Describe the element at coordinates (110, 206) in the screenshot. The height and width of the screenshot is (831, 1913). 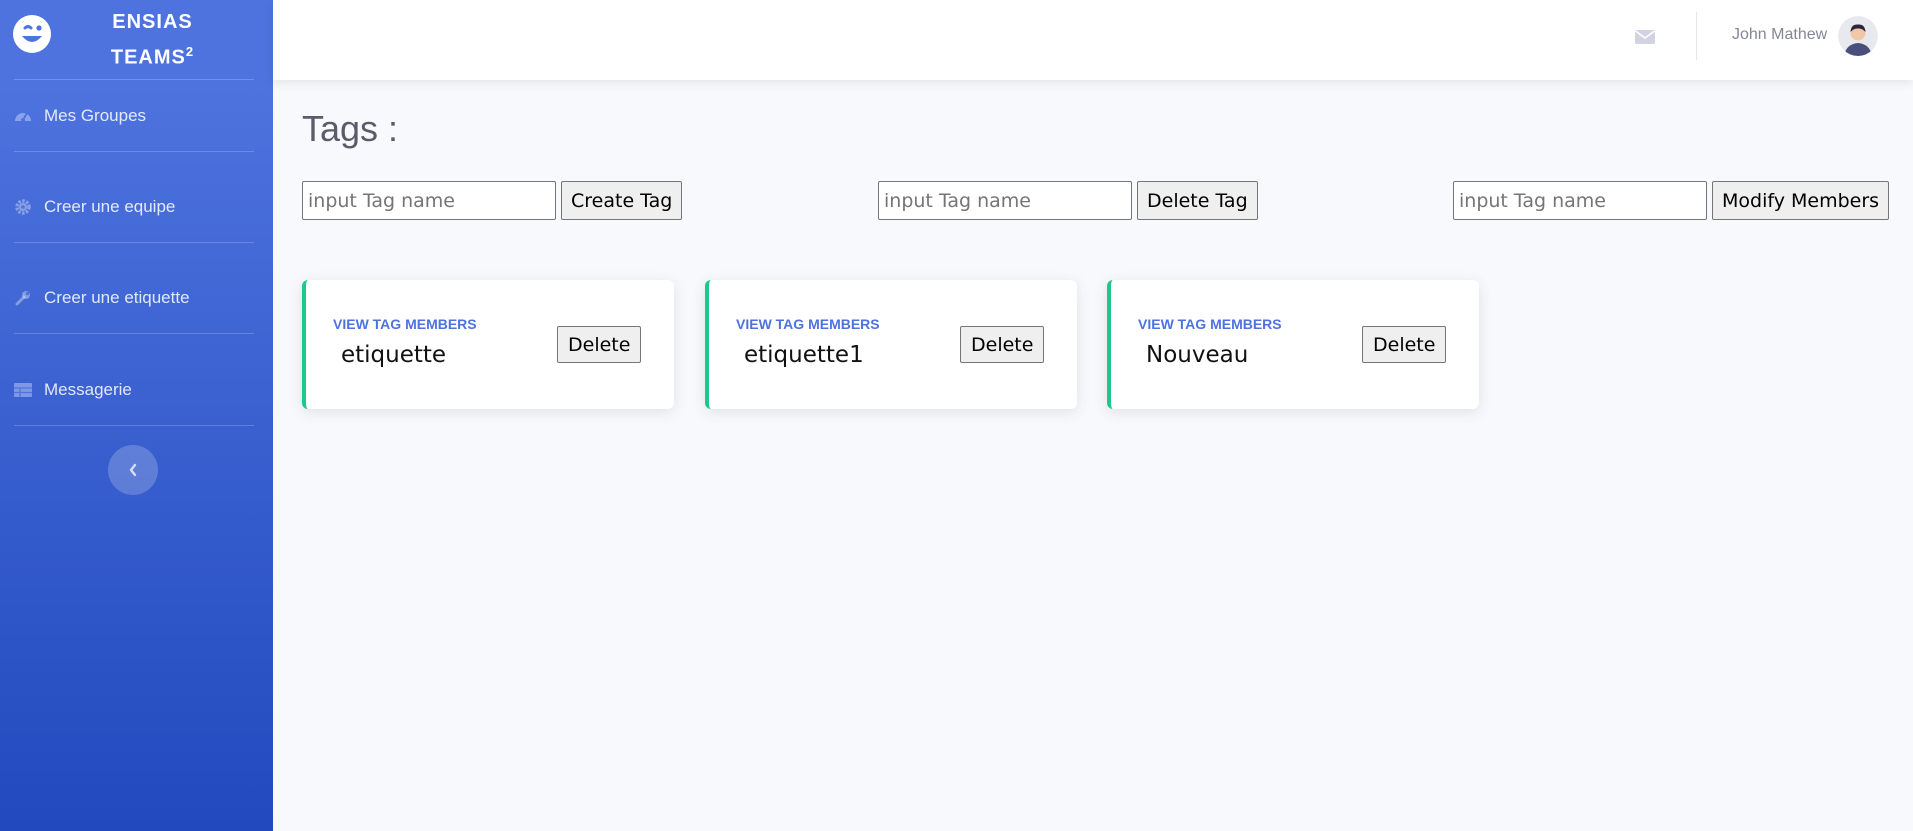
I see `sidebar-item-label: Creer une equipe` at that location.